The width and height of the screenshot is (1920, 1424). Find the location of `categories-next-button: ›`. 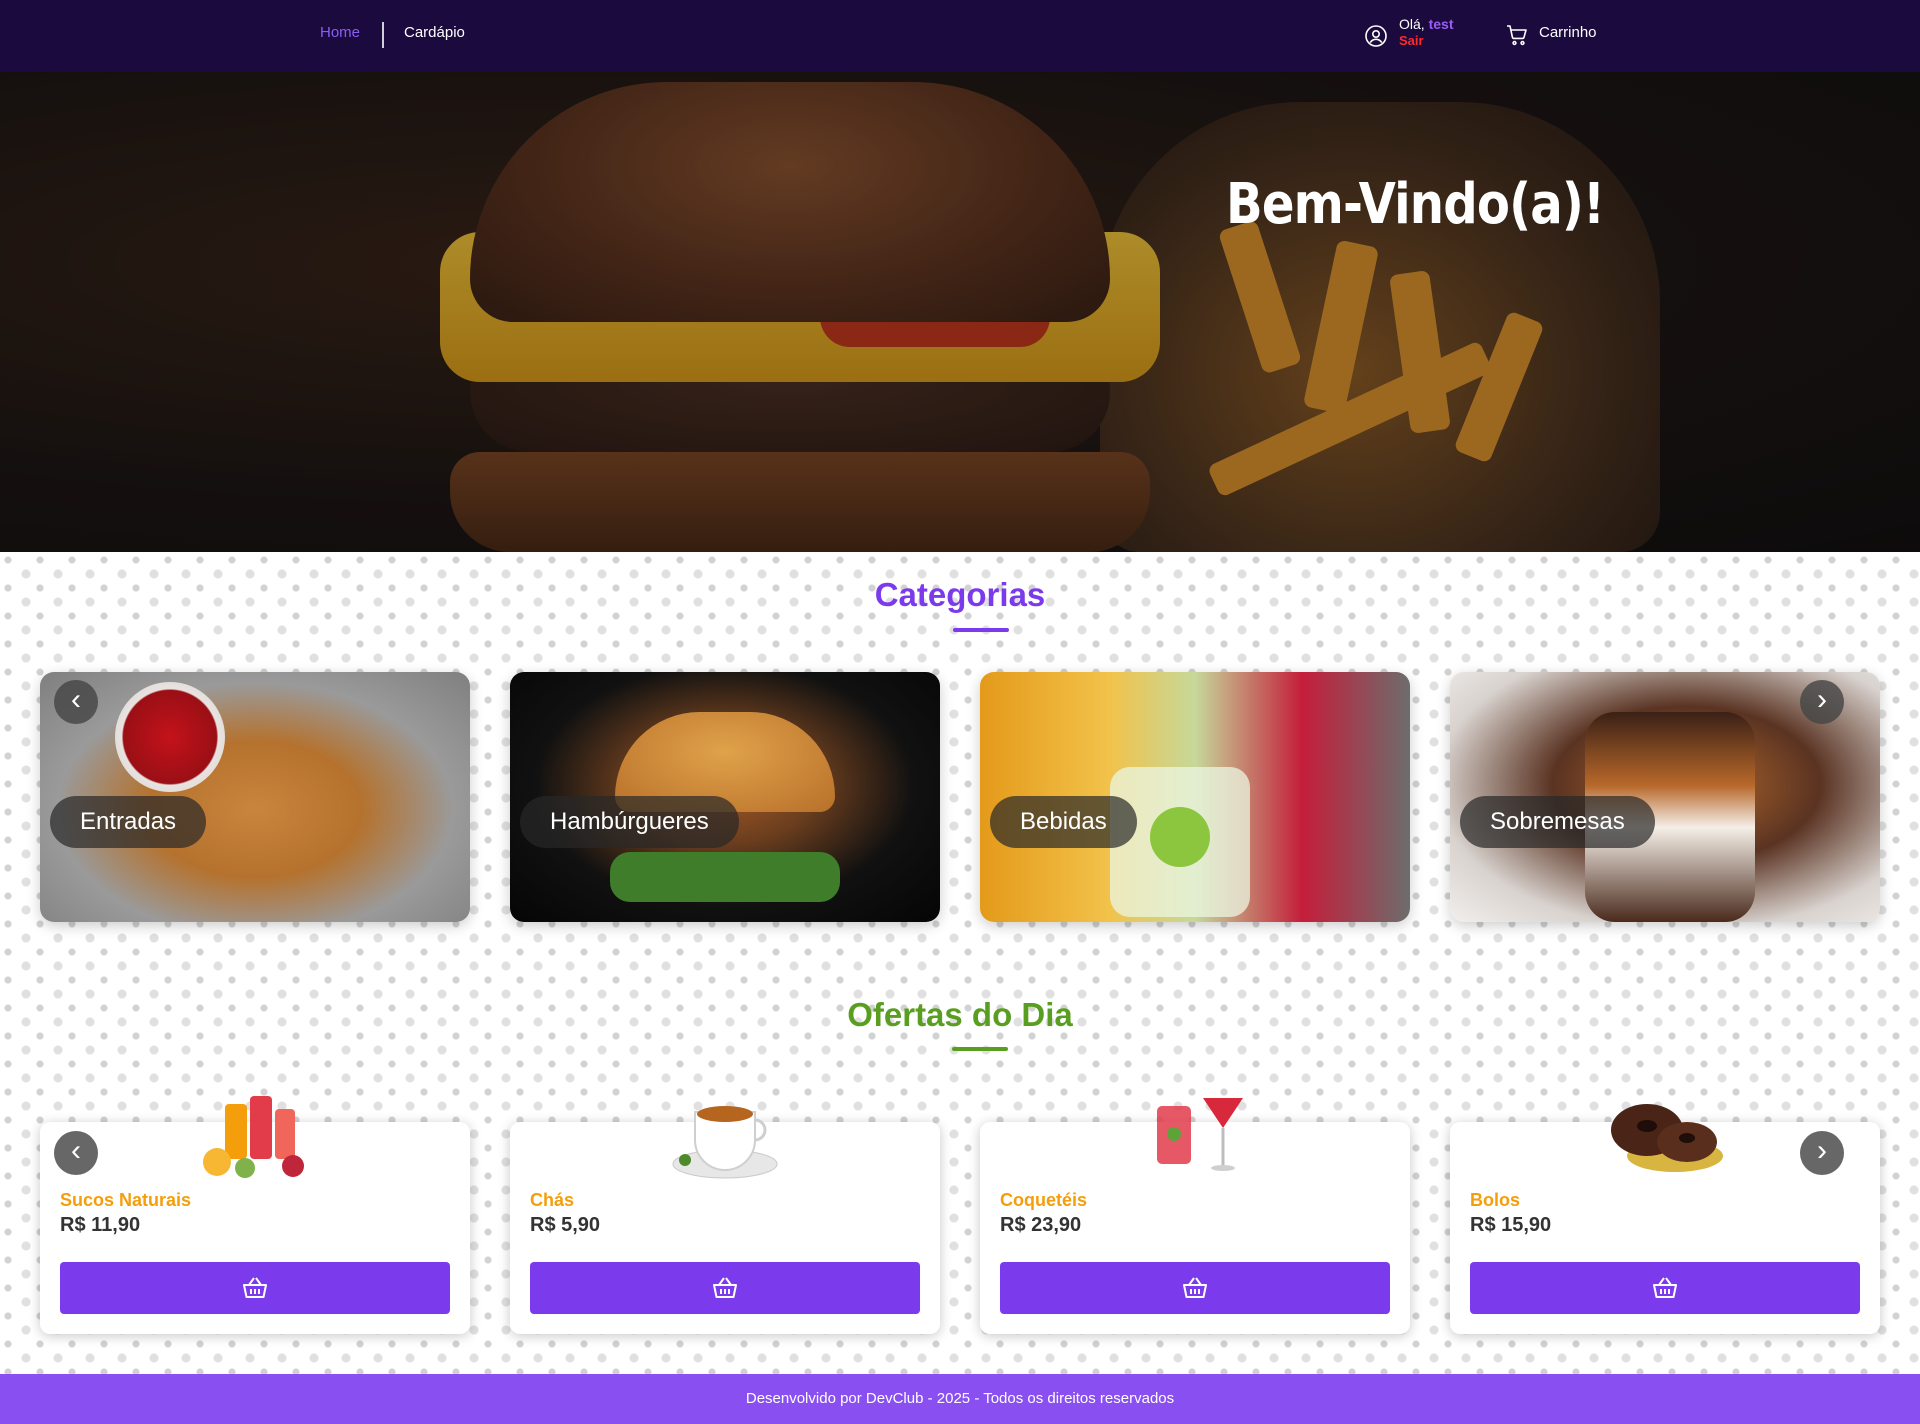

categories-next-button: › is located at coordinates (1822, 702).